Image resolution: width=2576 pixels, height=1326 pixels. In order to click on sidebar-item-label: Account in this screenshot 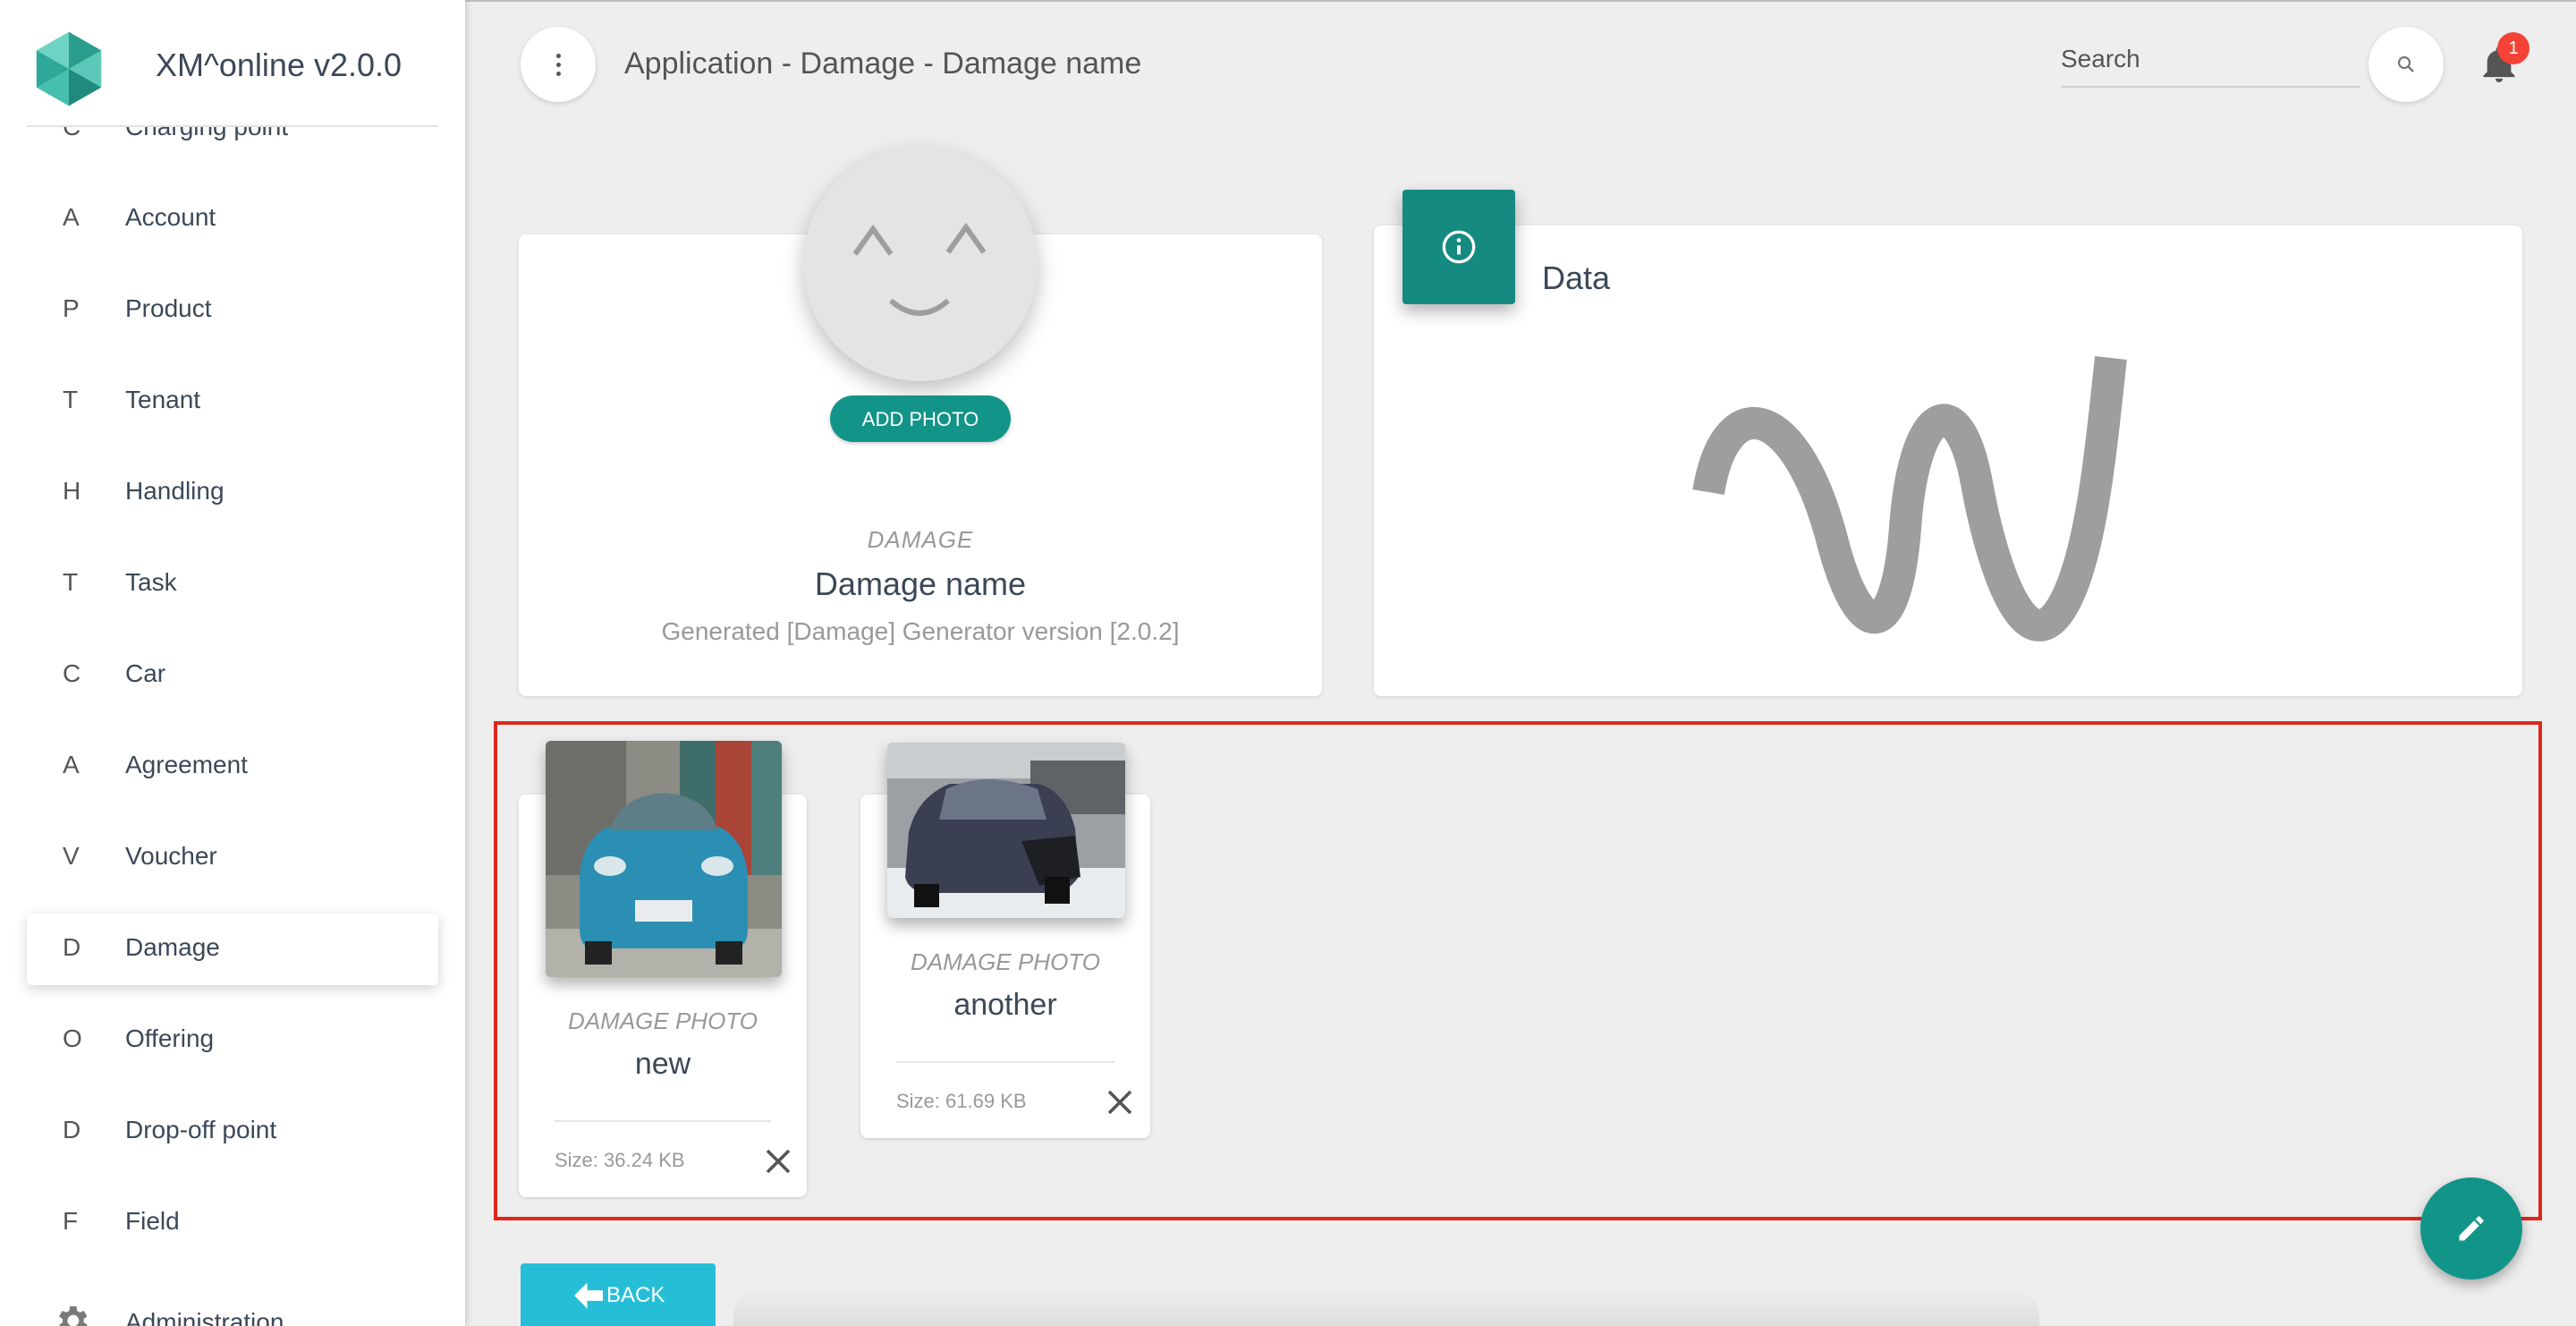, I will do `click(170, 217)`.